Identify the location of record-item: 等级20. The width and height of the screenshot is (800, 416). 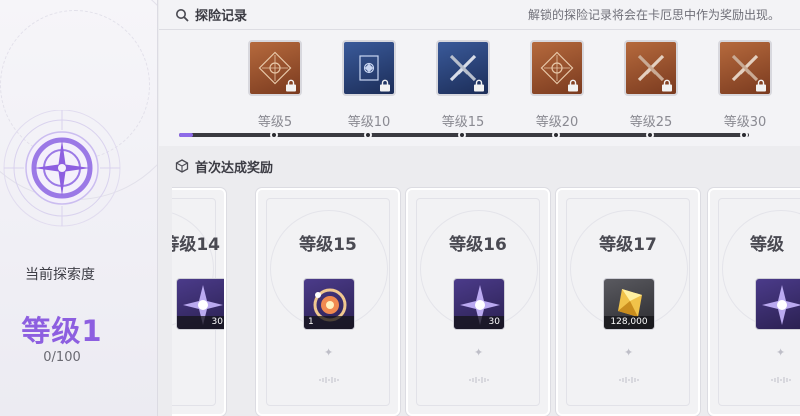
(557, 85).